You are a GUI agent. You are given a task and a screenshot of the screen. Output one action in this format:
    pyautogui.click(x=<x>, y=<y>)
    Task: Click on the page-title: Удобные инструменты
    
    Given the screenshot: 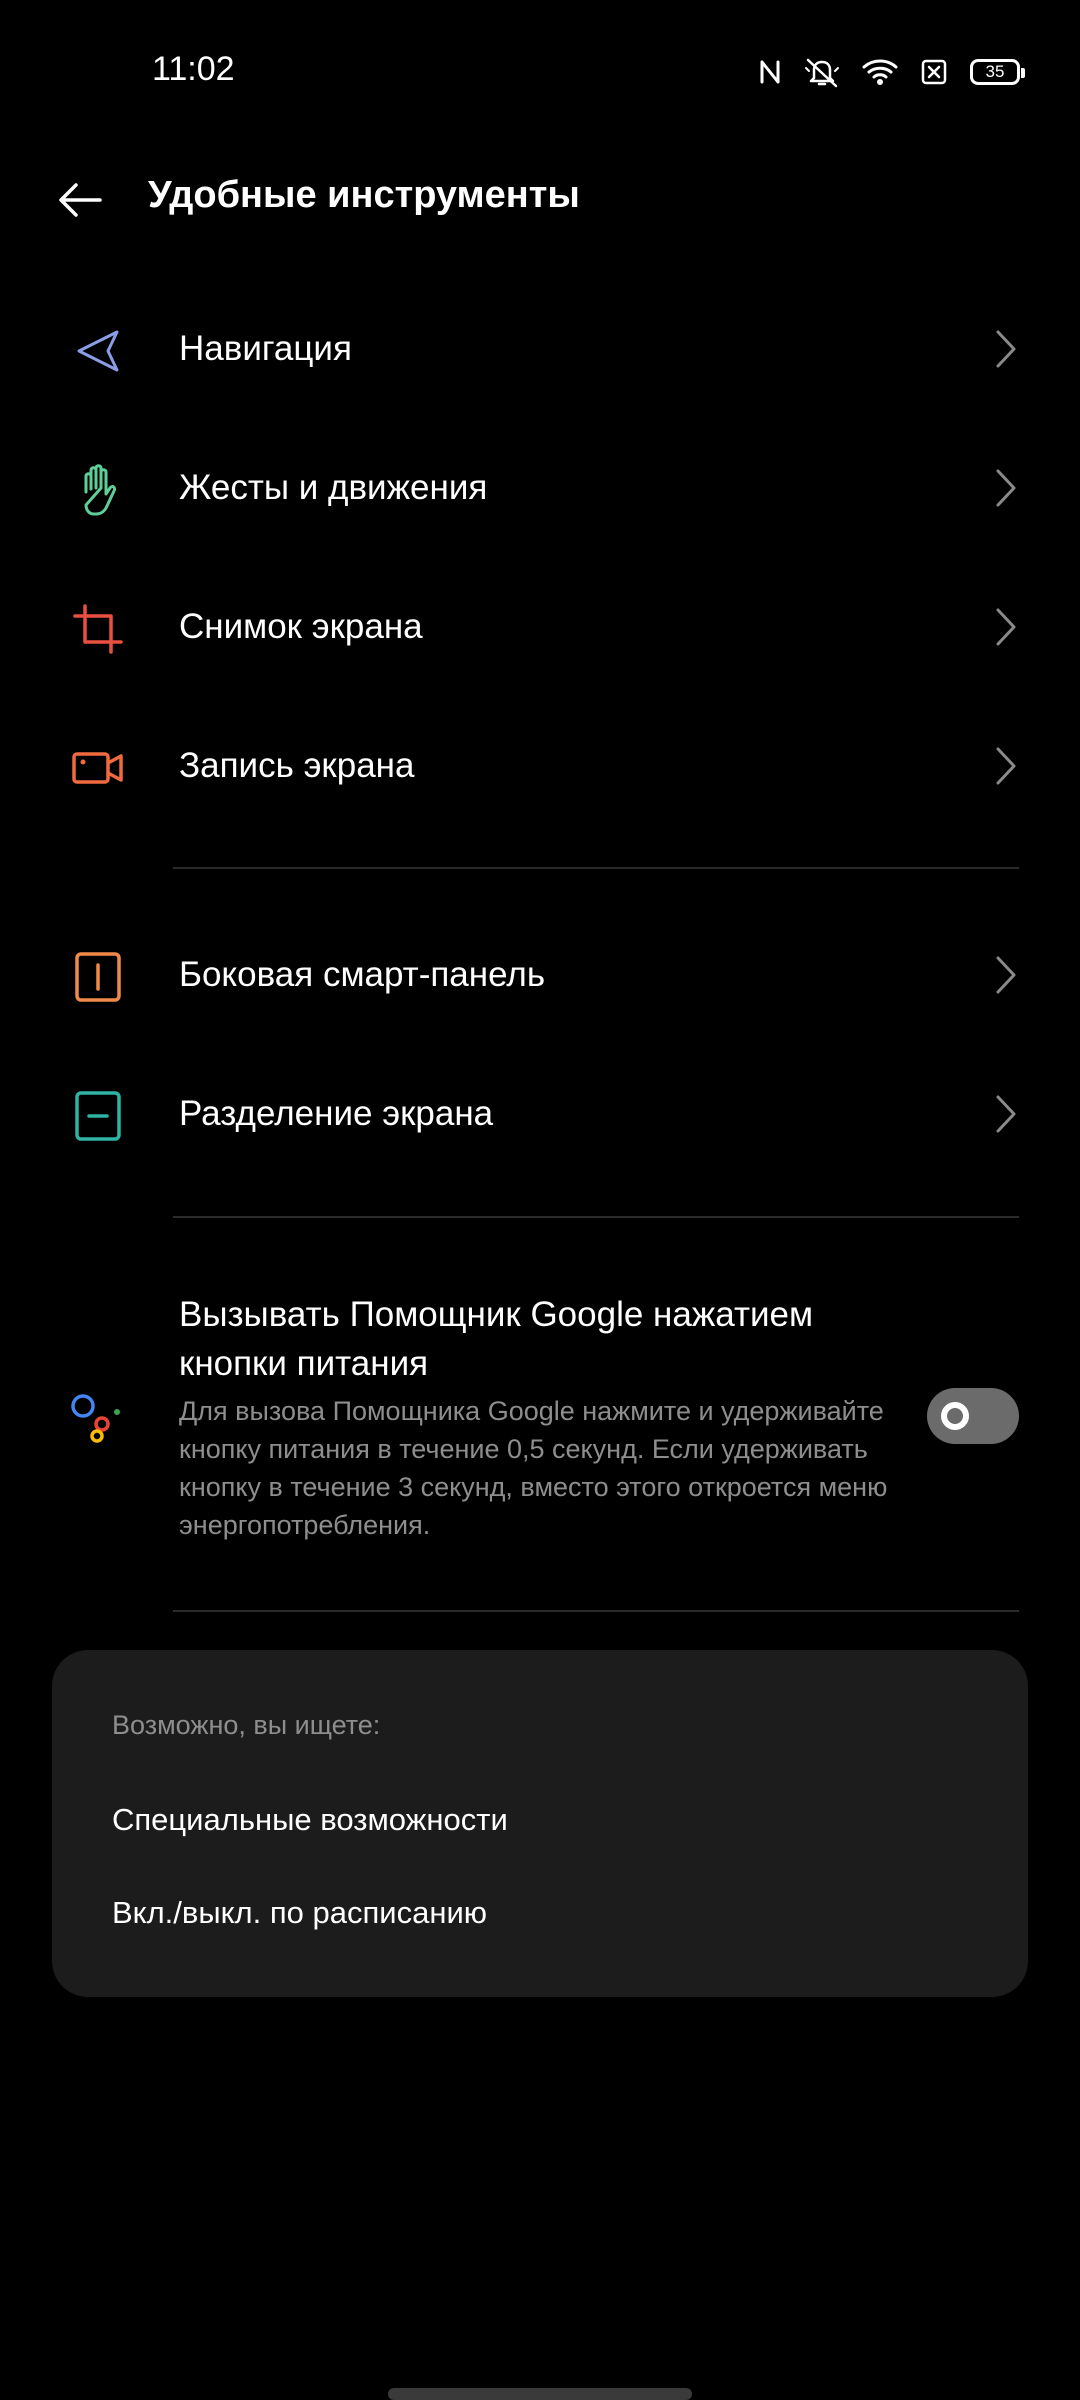 What is the action you would take?
    pyautogui.click(x=364, y=195)
    